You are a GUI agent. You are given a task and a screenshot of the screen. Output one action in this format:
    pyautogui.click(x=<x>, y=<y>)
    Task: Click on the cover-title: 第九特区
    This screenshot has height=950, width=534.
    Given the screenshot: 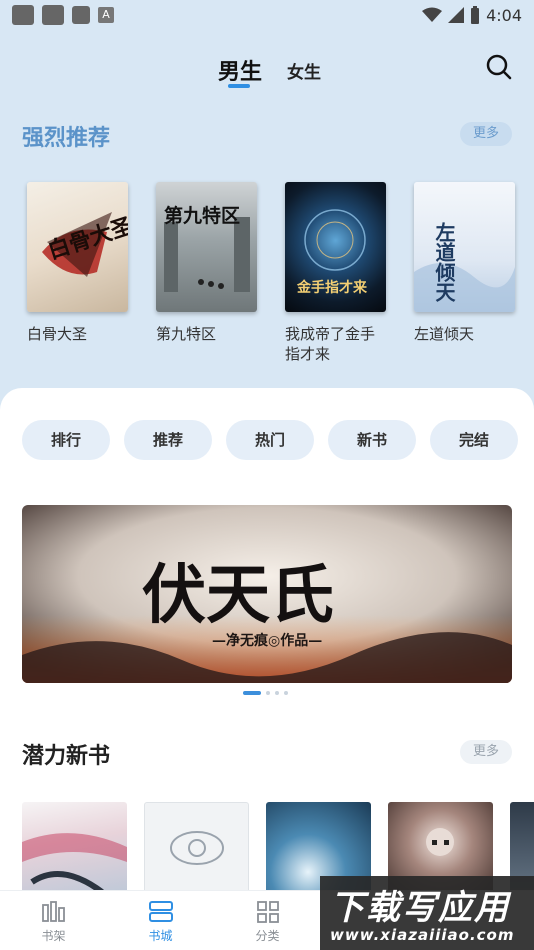 What is the action you would take?
    pyautogui.click(x=202, y=215)
    